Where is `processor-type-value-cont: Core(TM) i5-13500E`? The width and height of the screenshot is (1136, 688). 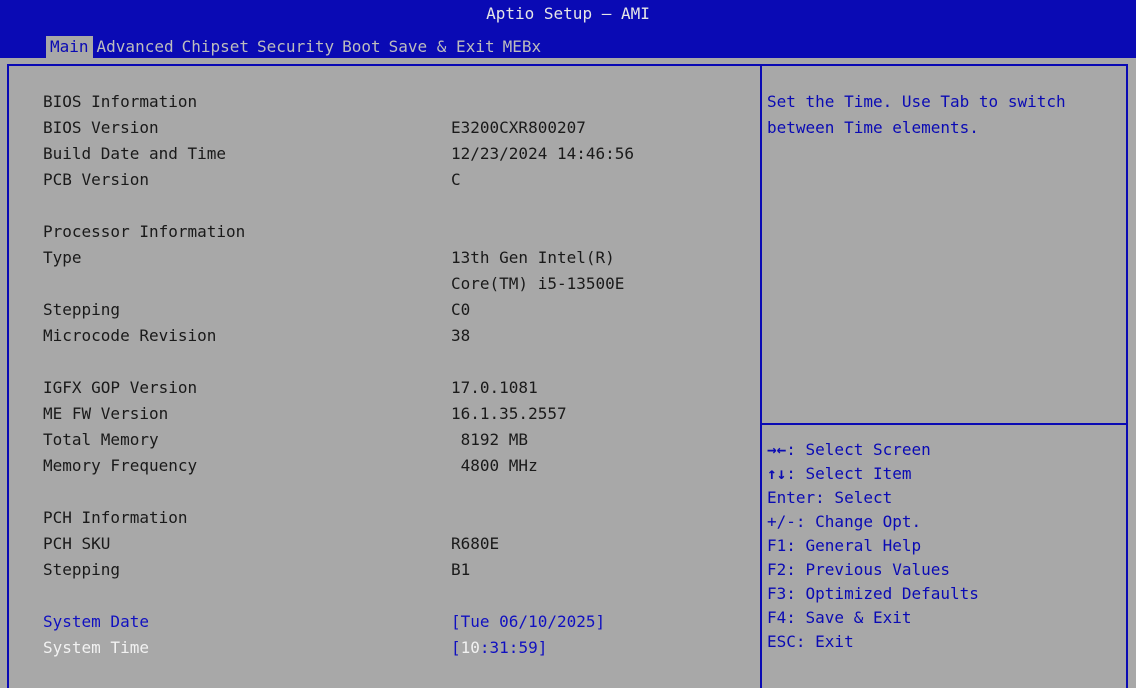
processor-type-value-cont: Core(TM) i5-13500E is located at coordinates (538, 283).